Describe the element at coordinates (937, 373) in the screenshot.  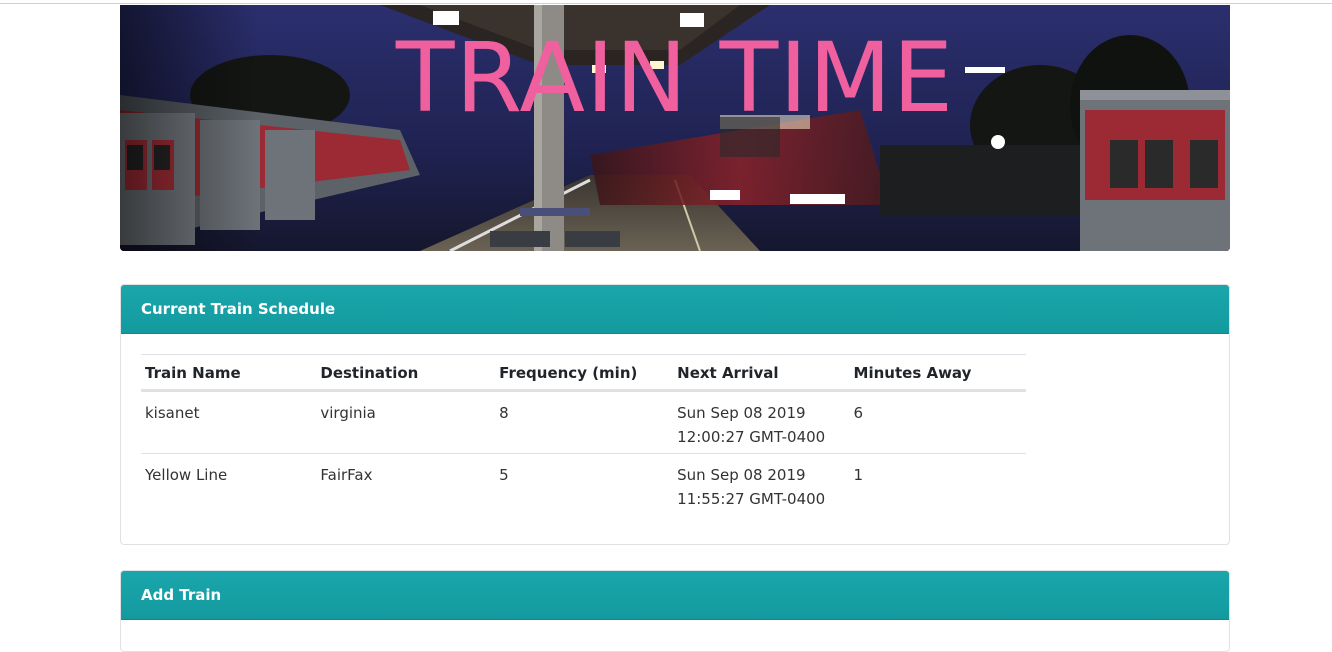
I see `column-header-minutes-away: Minutes Away` at that location.